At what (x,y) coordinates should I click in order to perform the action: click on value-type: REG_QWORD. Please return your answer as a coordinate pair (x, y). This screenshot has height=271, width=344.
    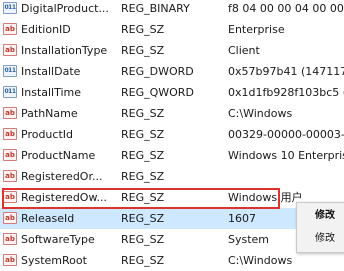
    Looking at the image, I should click on (157, 92).